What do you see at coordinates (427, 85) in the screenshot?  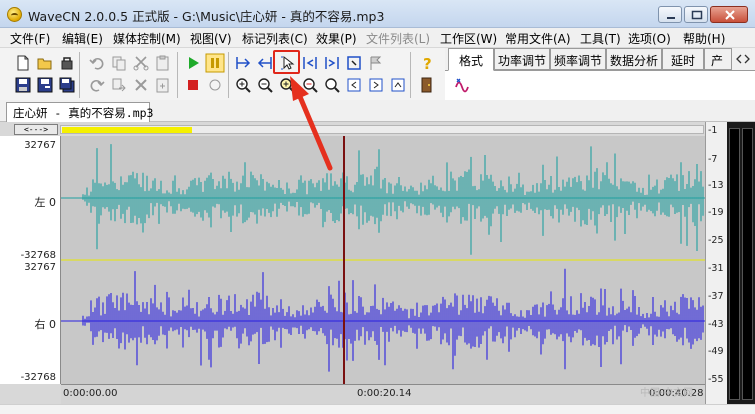 I see `exit-icon` at bounding box center [427, 85].